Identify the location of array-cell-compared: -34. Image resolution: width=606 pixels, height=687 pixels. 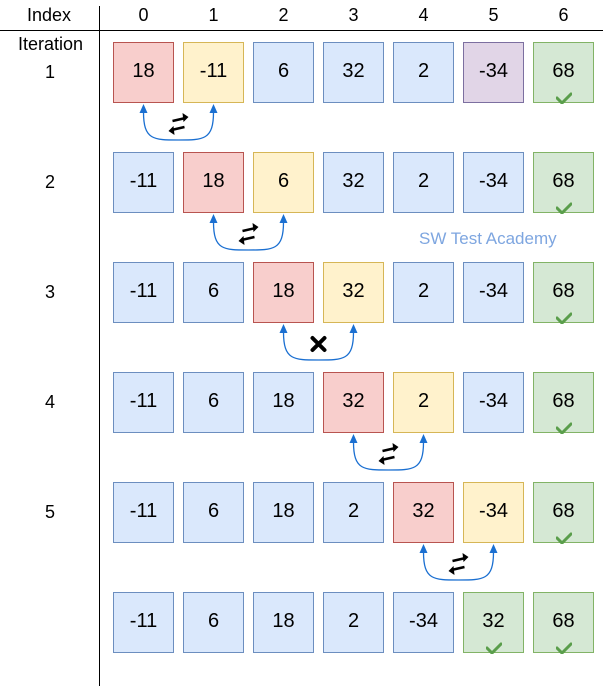
(493, 512).